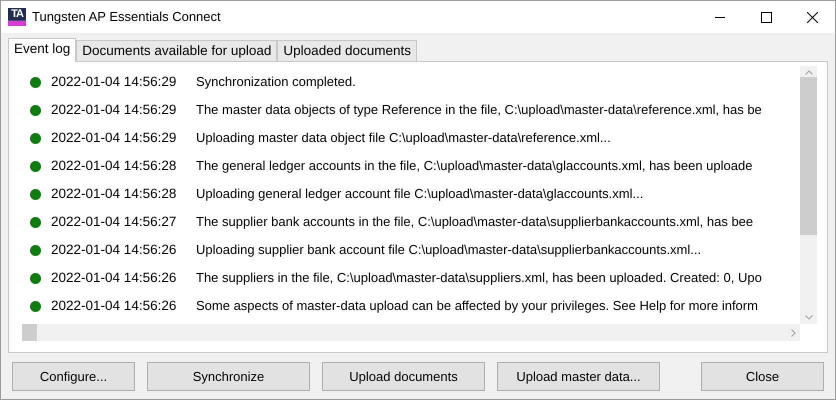  What do you see at coordinates (479, 278) in the screenshot?
I see `event-message: The suppliers in the file, C:\upload\master-data\suppliers.xml, has been uploaded. Created: 0, Upo` at bounding box center [479, 278].